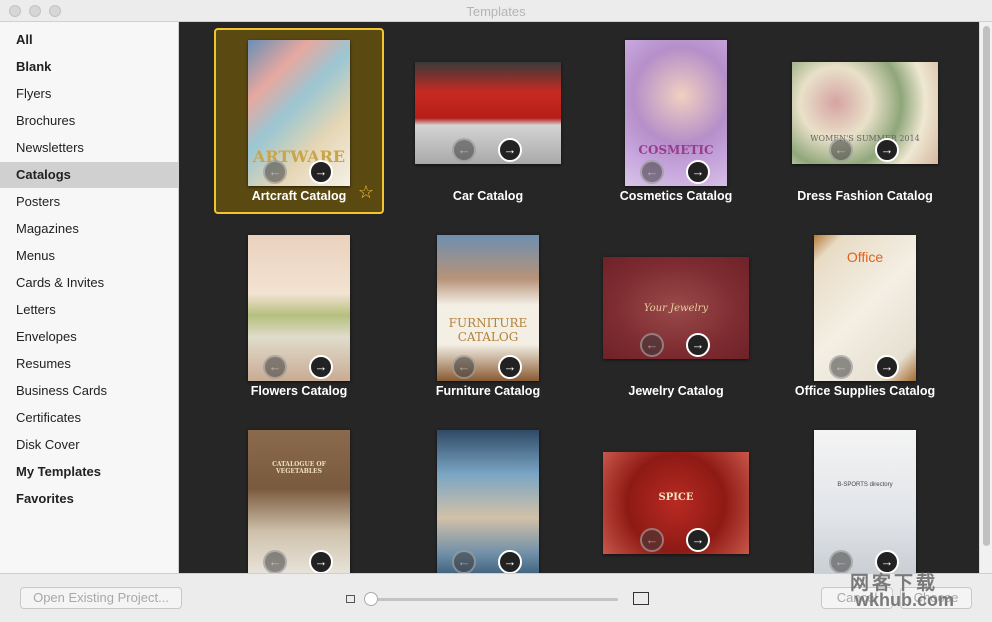 This screenshot has height=622, width=992. I want to click on scrollbar-thumb, so click(986, 286).